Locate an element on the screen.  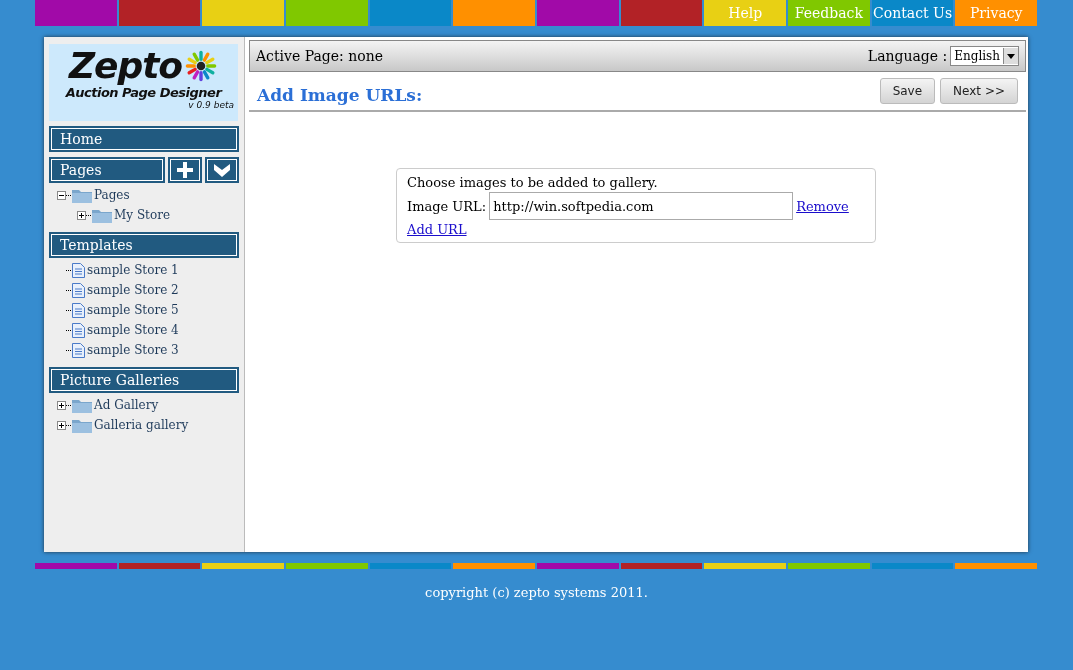
tree-item: My Store is located at coordinates (142, 215).